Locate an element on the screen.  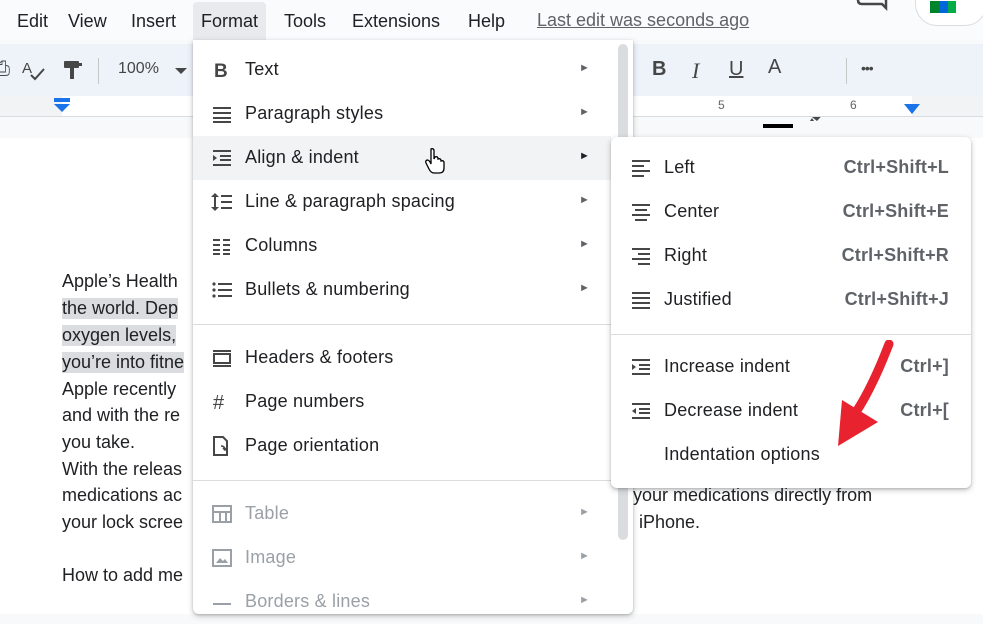
annotation-arrow-icon is located at coordinates (866, 393).